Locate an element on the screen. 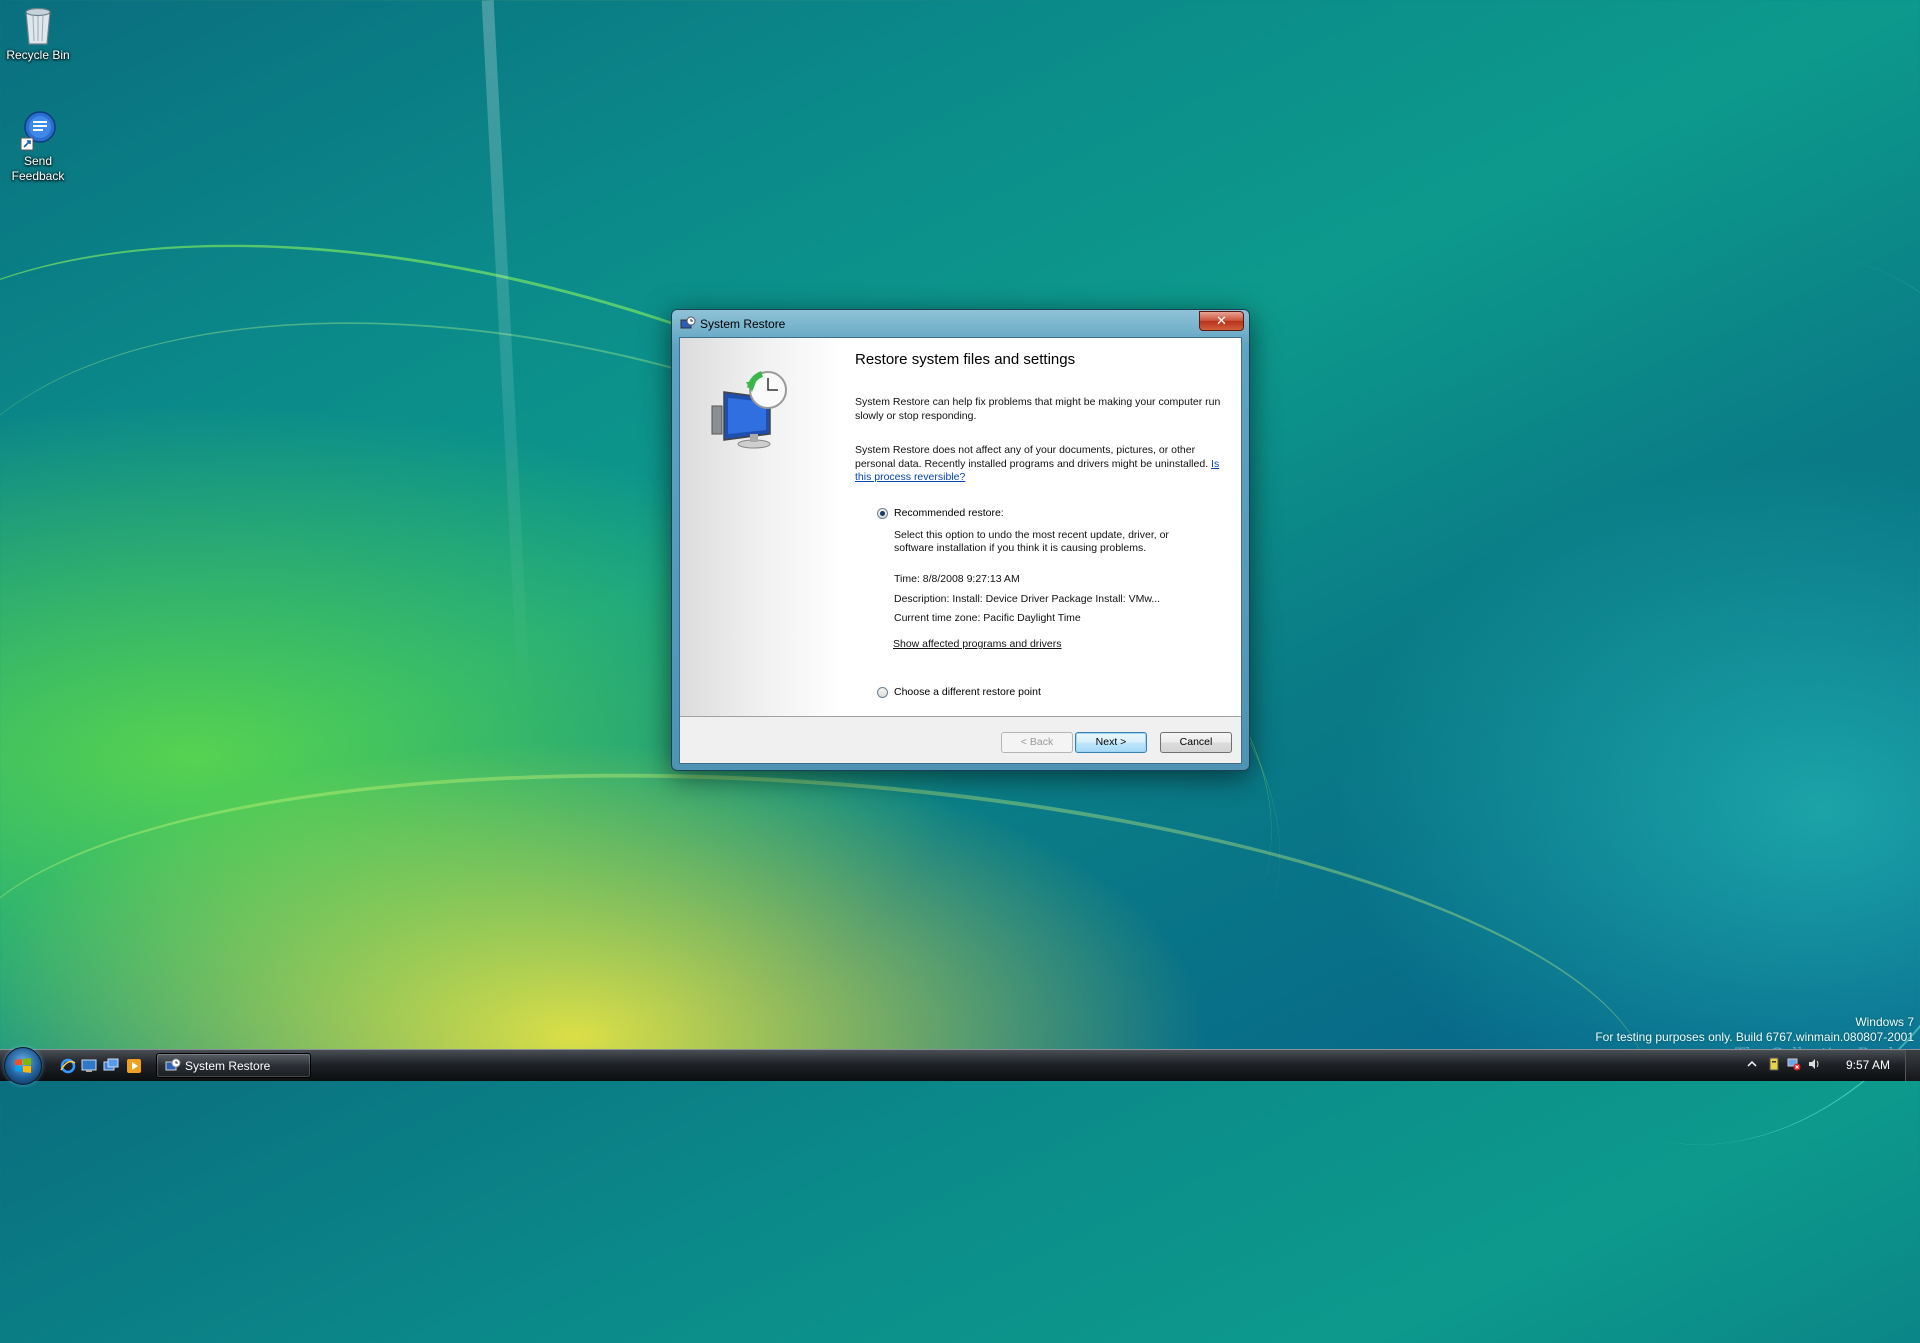 Image resolution: width=1920 pixels, height=1343 pixels. wizard-footer: < Back Next > Cancel is located at coordinates (960, 740).